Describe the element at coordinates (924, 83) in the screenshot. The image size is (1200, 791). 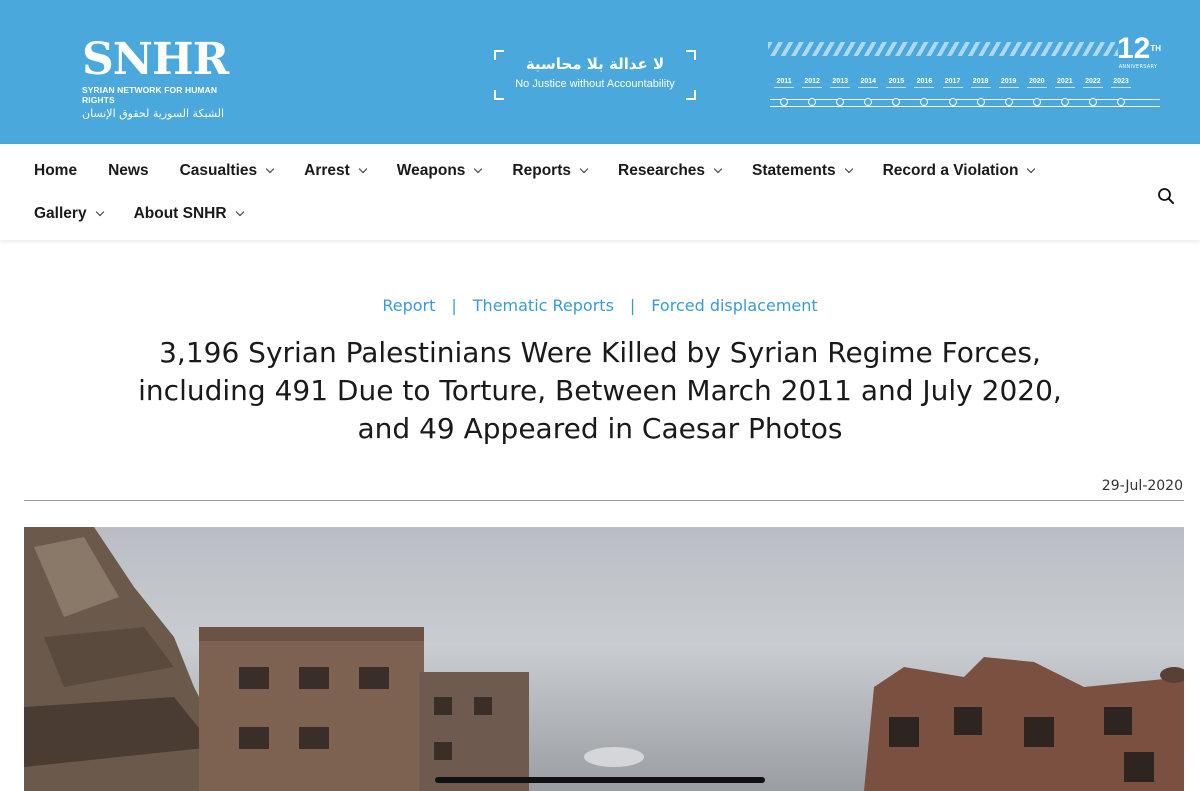
I see `timeline-year: 2016` at that location.